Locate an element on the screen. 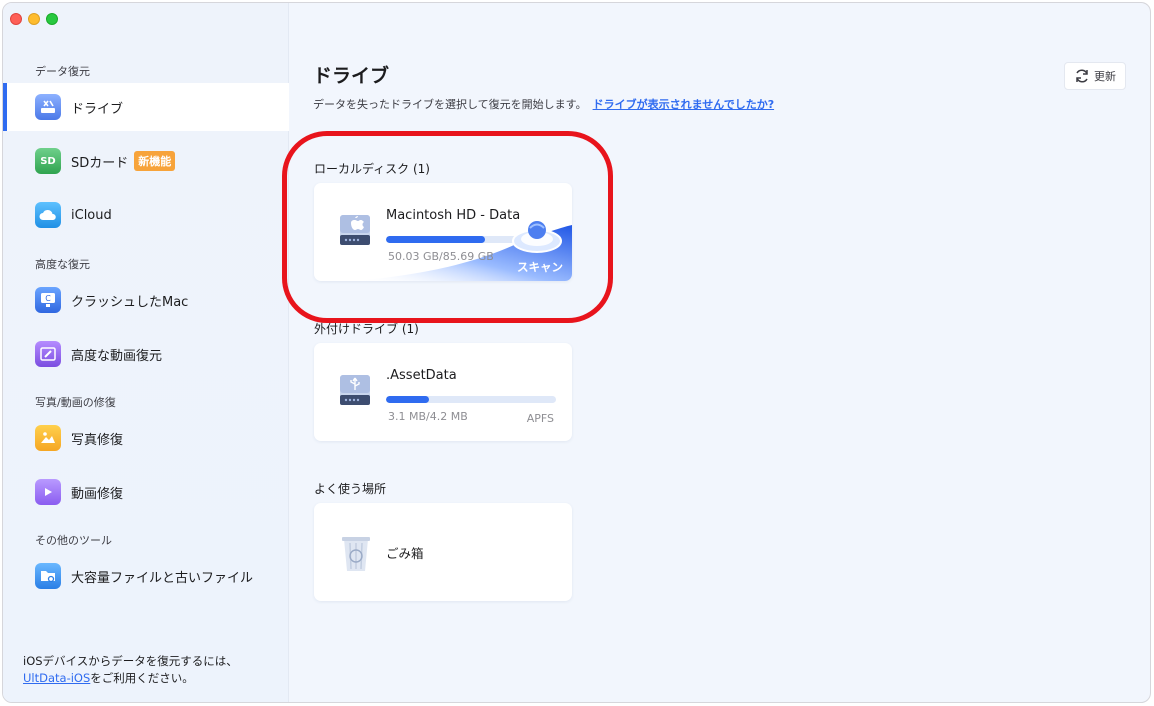 This screenshot has height=706, width=1154. hard-disk-icon is located at coordinates (355, 230).